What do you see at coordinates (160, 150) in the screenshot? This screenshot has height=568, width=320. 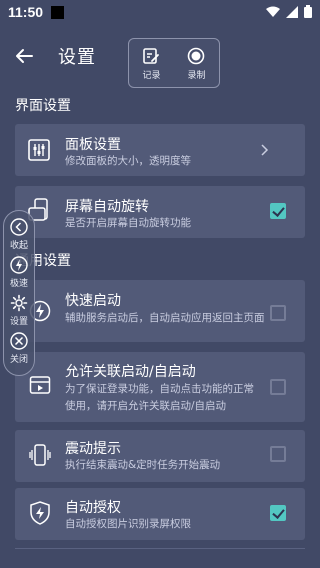 I see `card-panel-settings: 面板设置 修改面板的大小，透明度等` at bounding box center [160, 150].